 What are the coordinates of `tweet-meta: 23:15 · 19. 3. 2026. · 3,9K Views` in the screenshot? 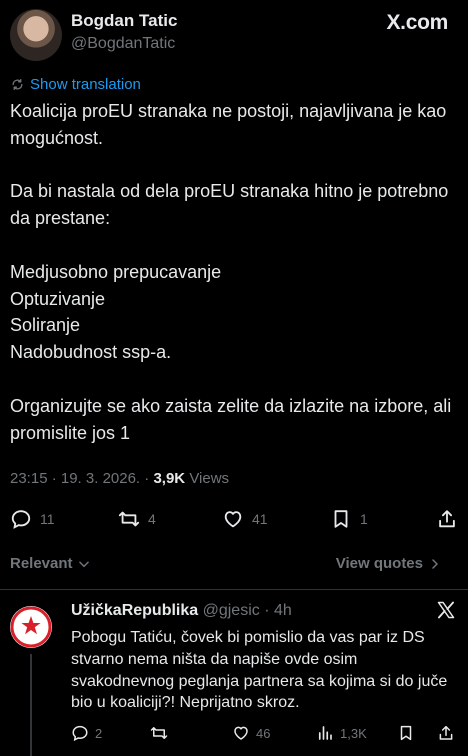 It's located at (119, 478).